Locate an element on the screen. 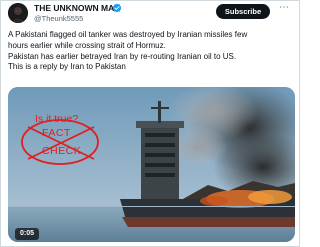  verified-badge-icon is located at coordinates (117, 8).